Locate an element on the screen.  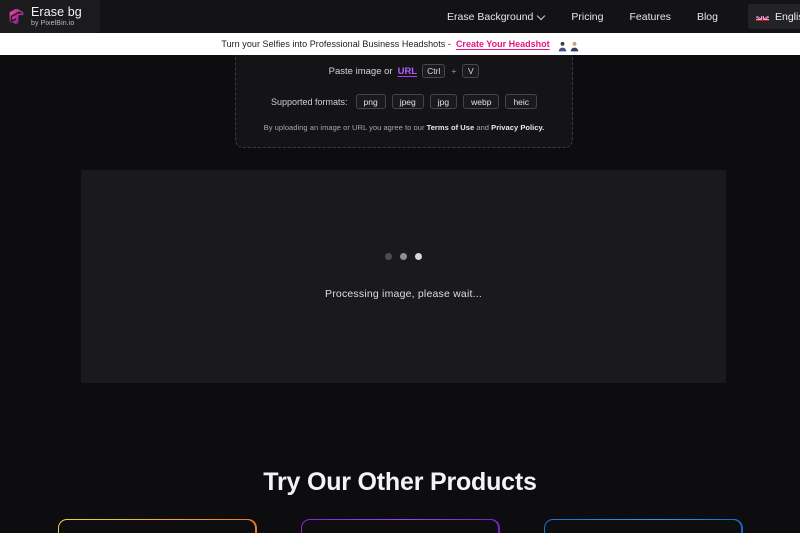
nav-item-erase-background: Erase Background is located at coordinates (496, 17).